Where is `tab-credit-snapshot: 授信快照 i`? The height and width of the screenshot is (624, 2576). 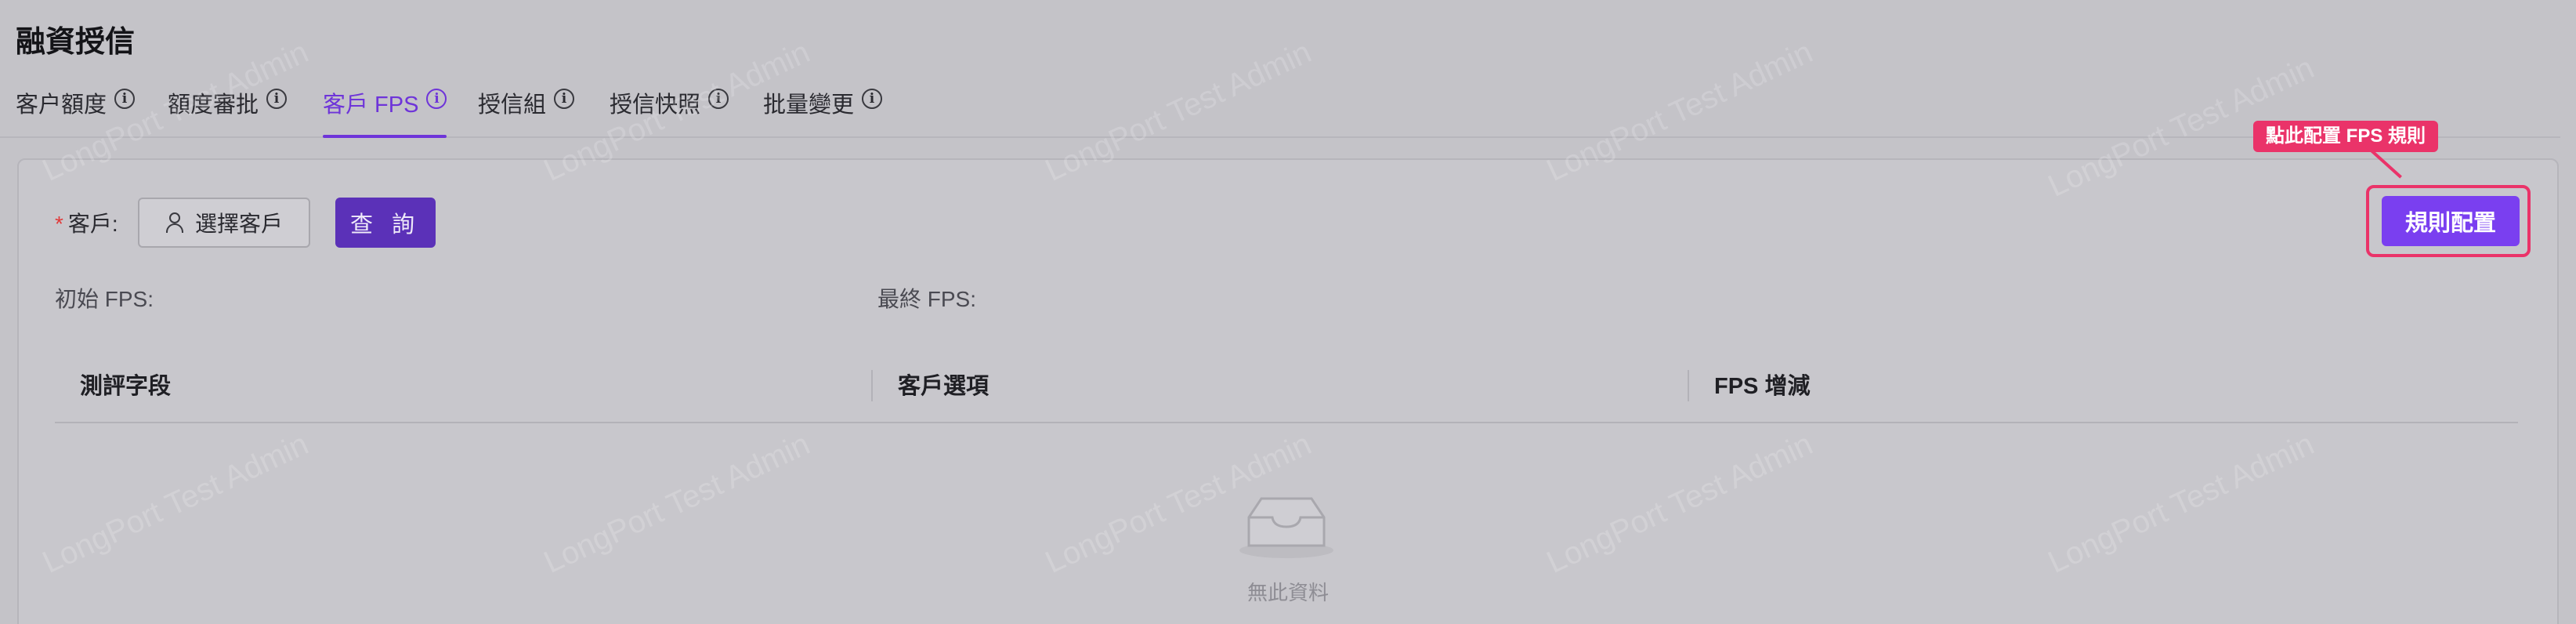
tab-credit-snapshot: 授信快照 i is located at coordinates (669, 112).